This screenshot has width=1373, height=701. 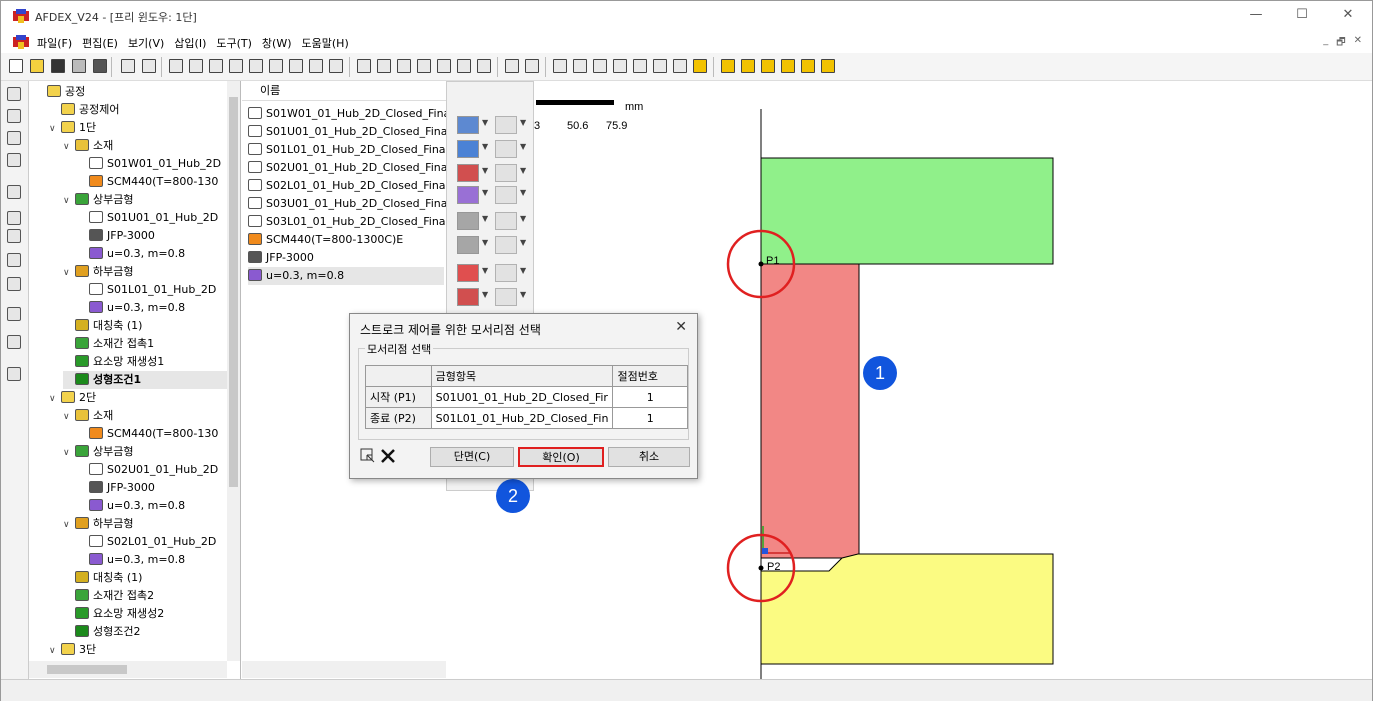 I want to click on workpiece-shape, so click(x=810, y=411).